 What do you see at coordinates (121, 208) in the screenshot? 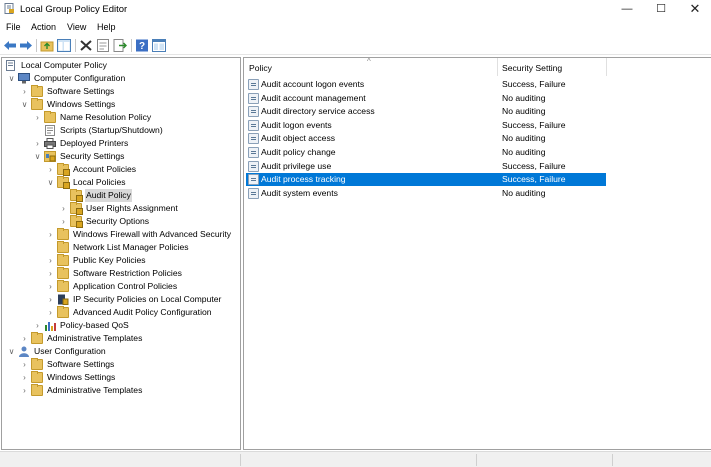
I see `tree-item: › User Rights Assignment` at bounding box center [121, 208].